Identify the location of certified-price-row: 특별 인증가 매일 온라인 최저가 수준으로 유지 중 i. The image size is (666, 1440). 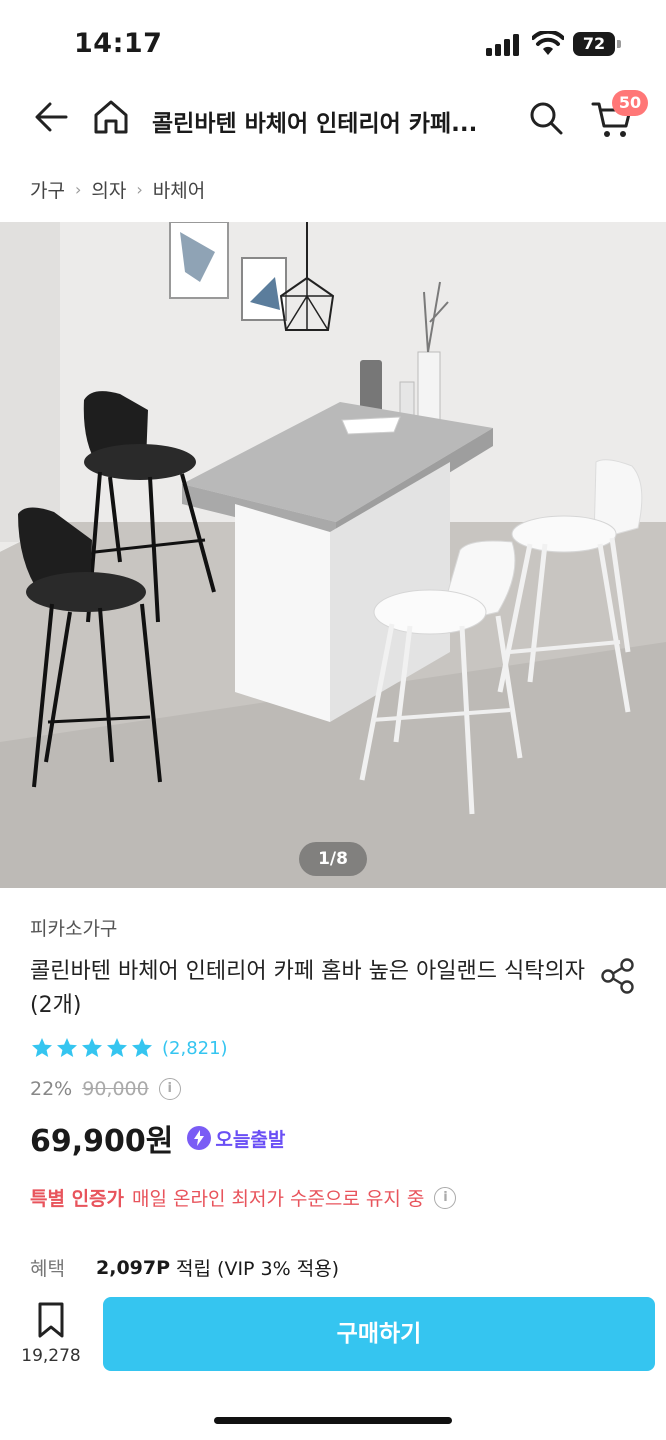
(243, 1197).